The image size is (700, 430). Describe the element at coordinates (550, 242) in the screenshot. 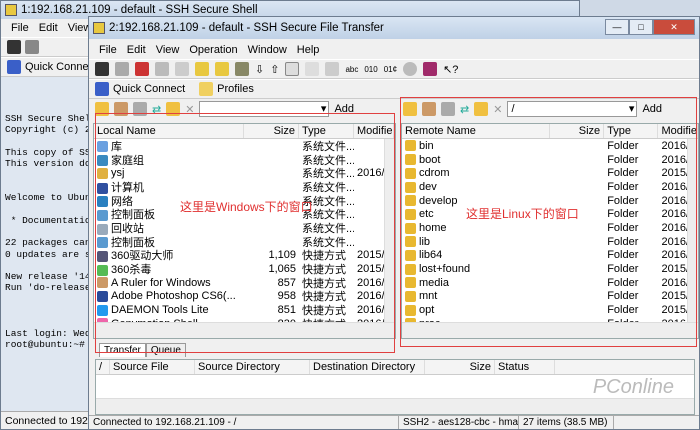

I see `table-row: libFolder2016/07/0` at that location.